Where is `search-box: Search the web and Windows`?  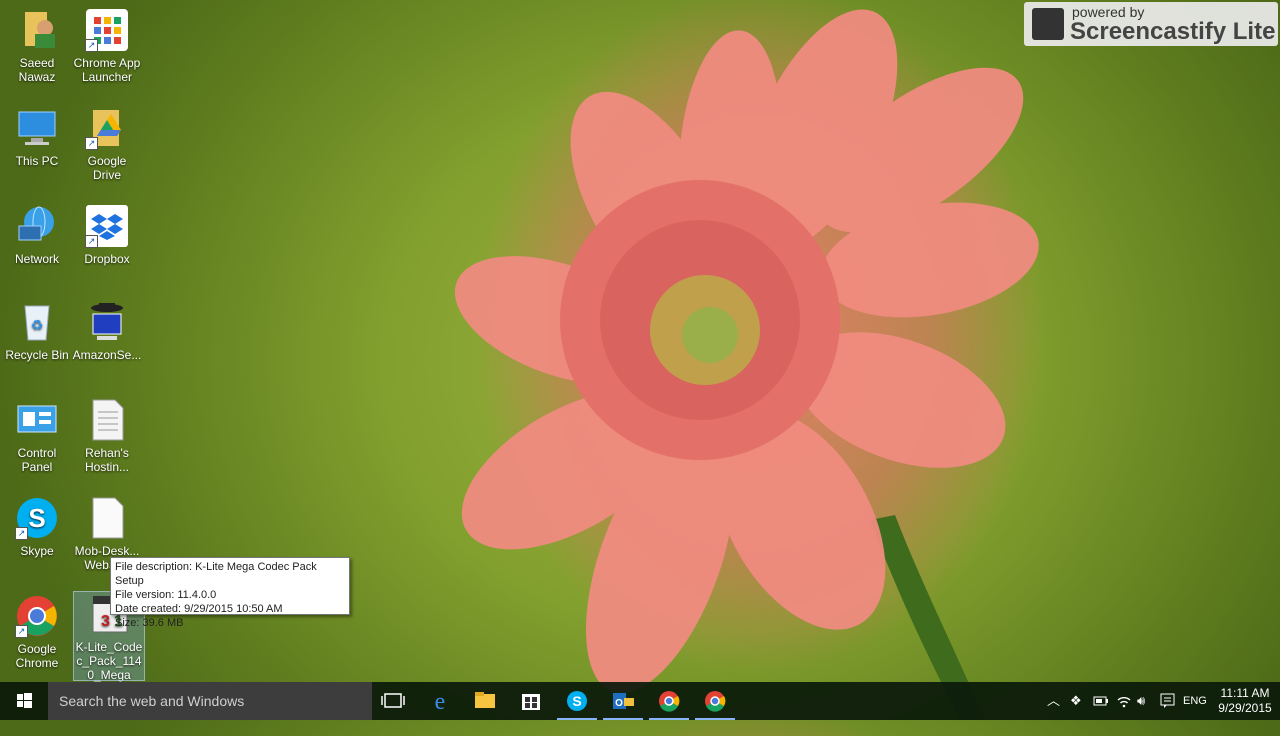 search-box: Search the web and Windows is located at coordinates (210, 701).